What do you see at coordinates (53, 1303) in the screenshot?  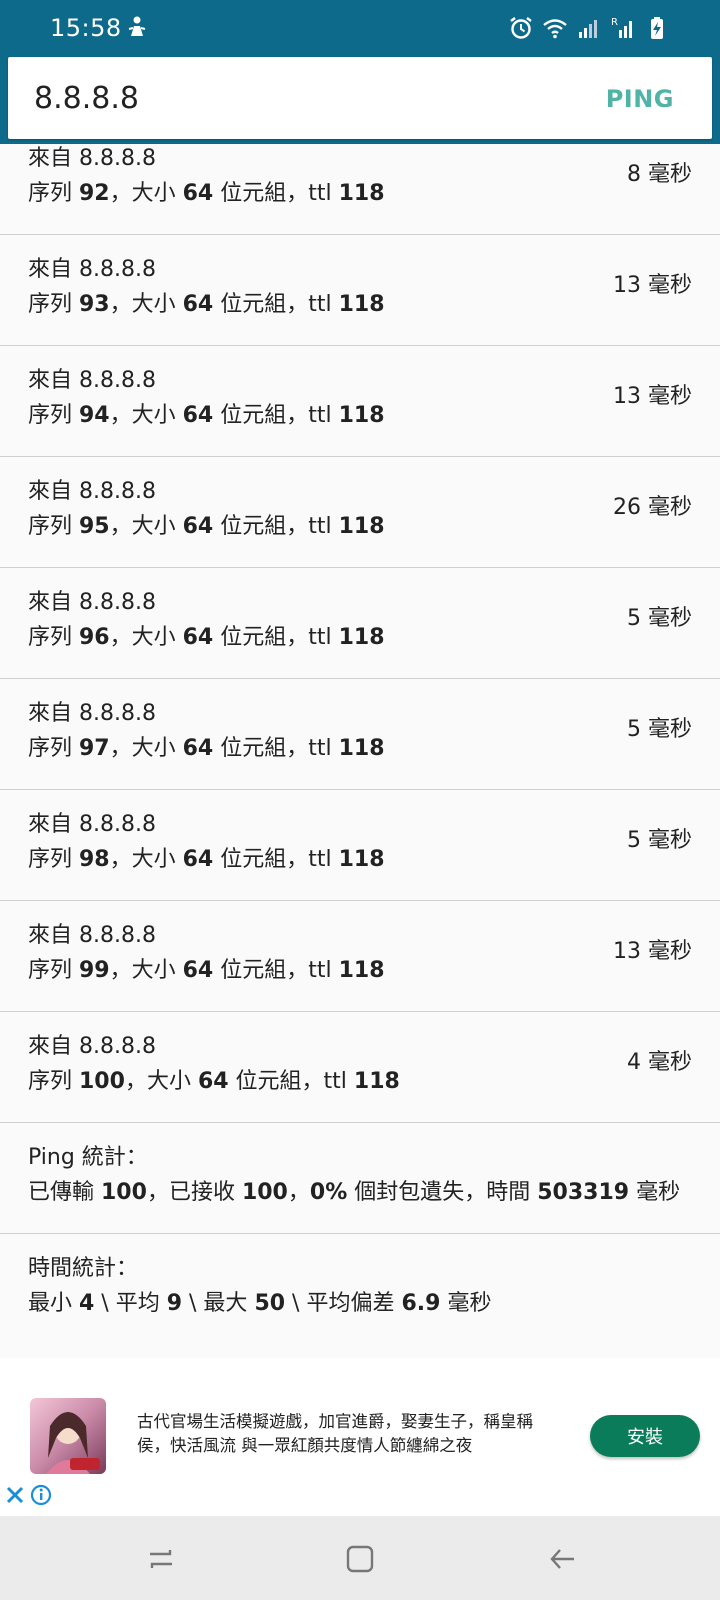 I see `stats-label: 最小` at bounding box center [53, 1303].